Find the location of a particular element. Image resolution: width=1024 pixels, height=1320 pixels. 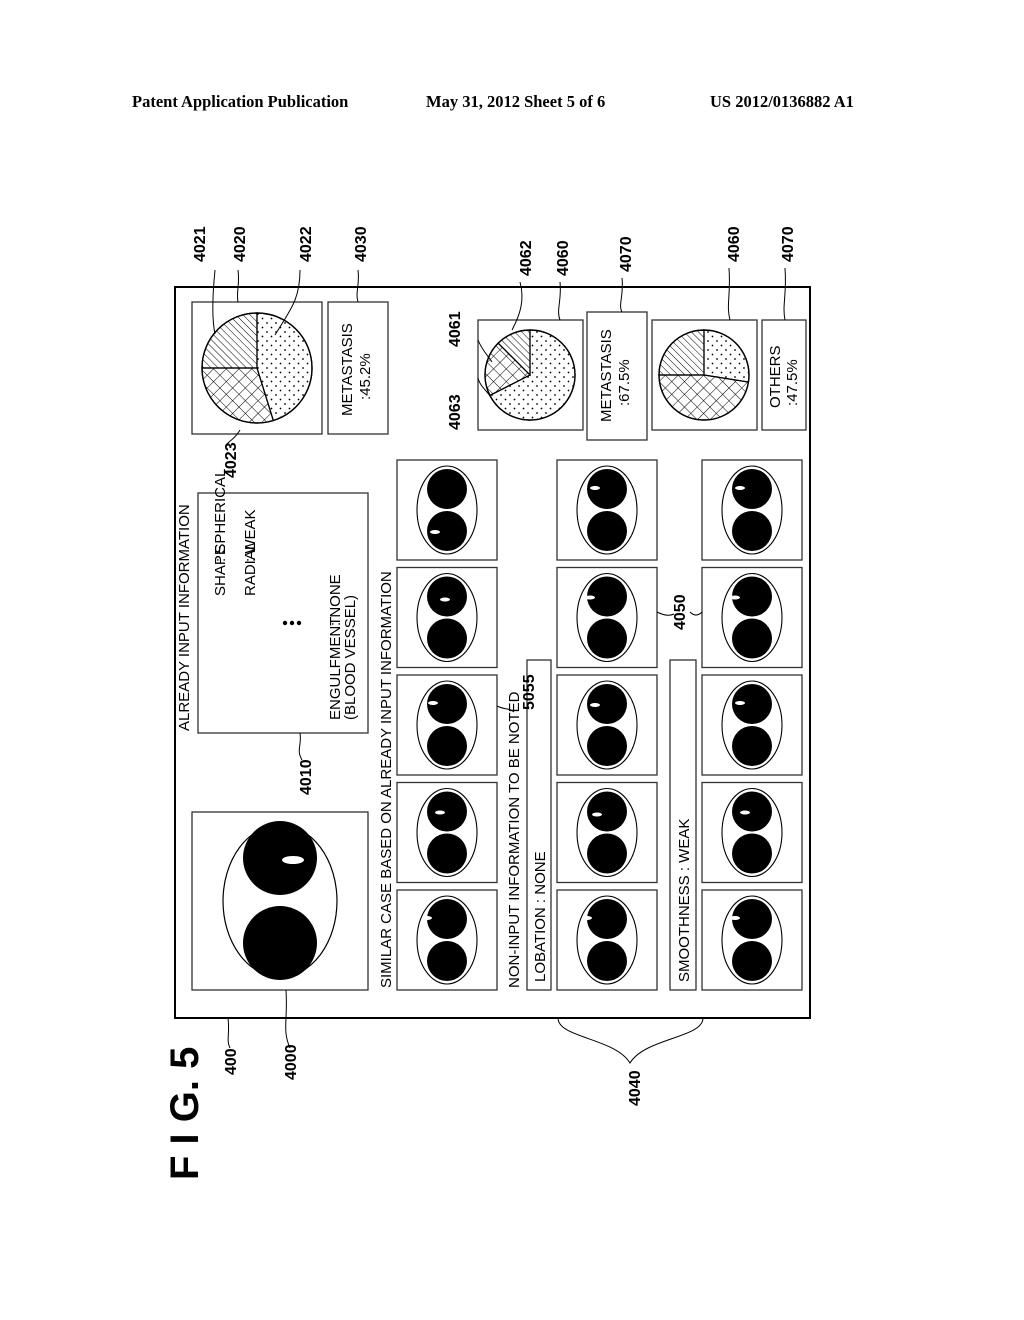

lobation-case-row is located at coordinates (607, 725).